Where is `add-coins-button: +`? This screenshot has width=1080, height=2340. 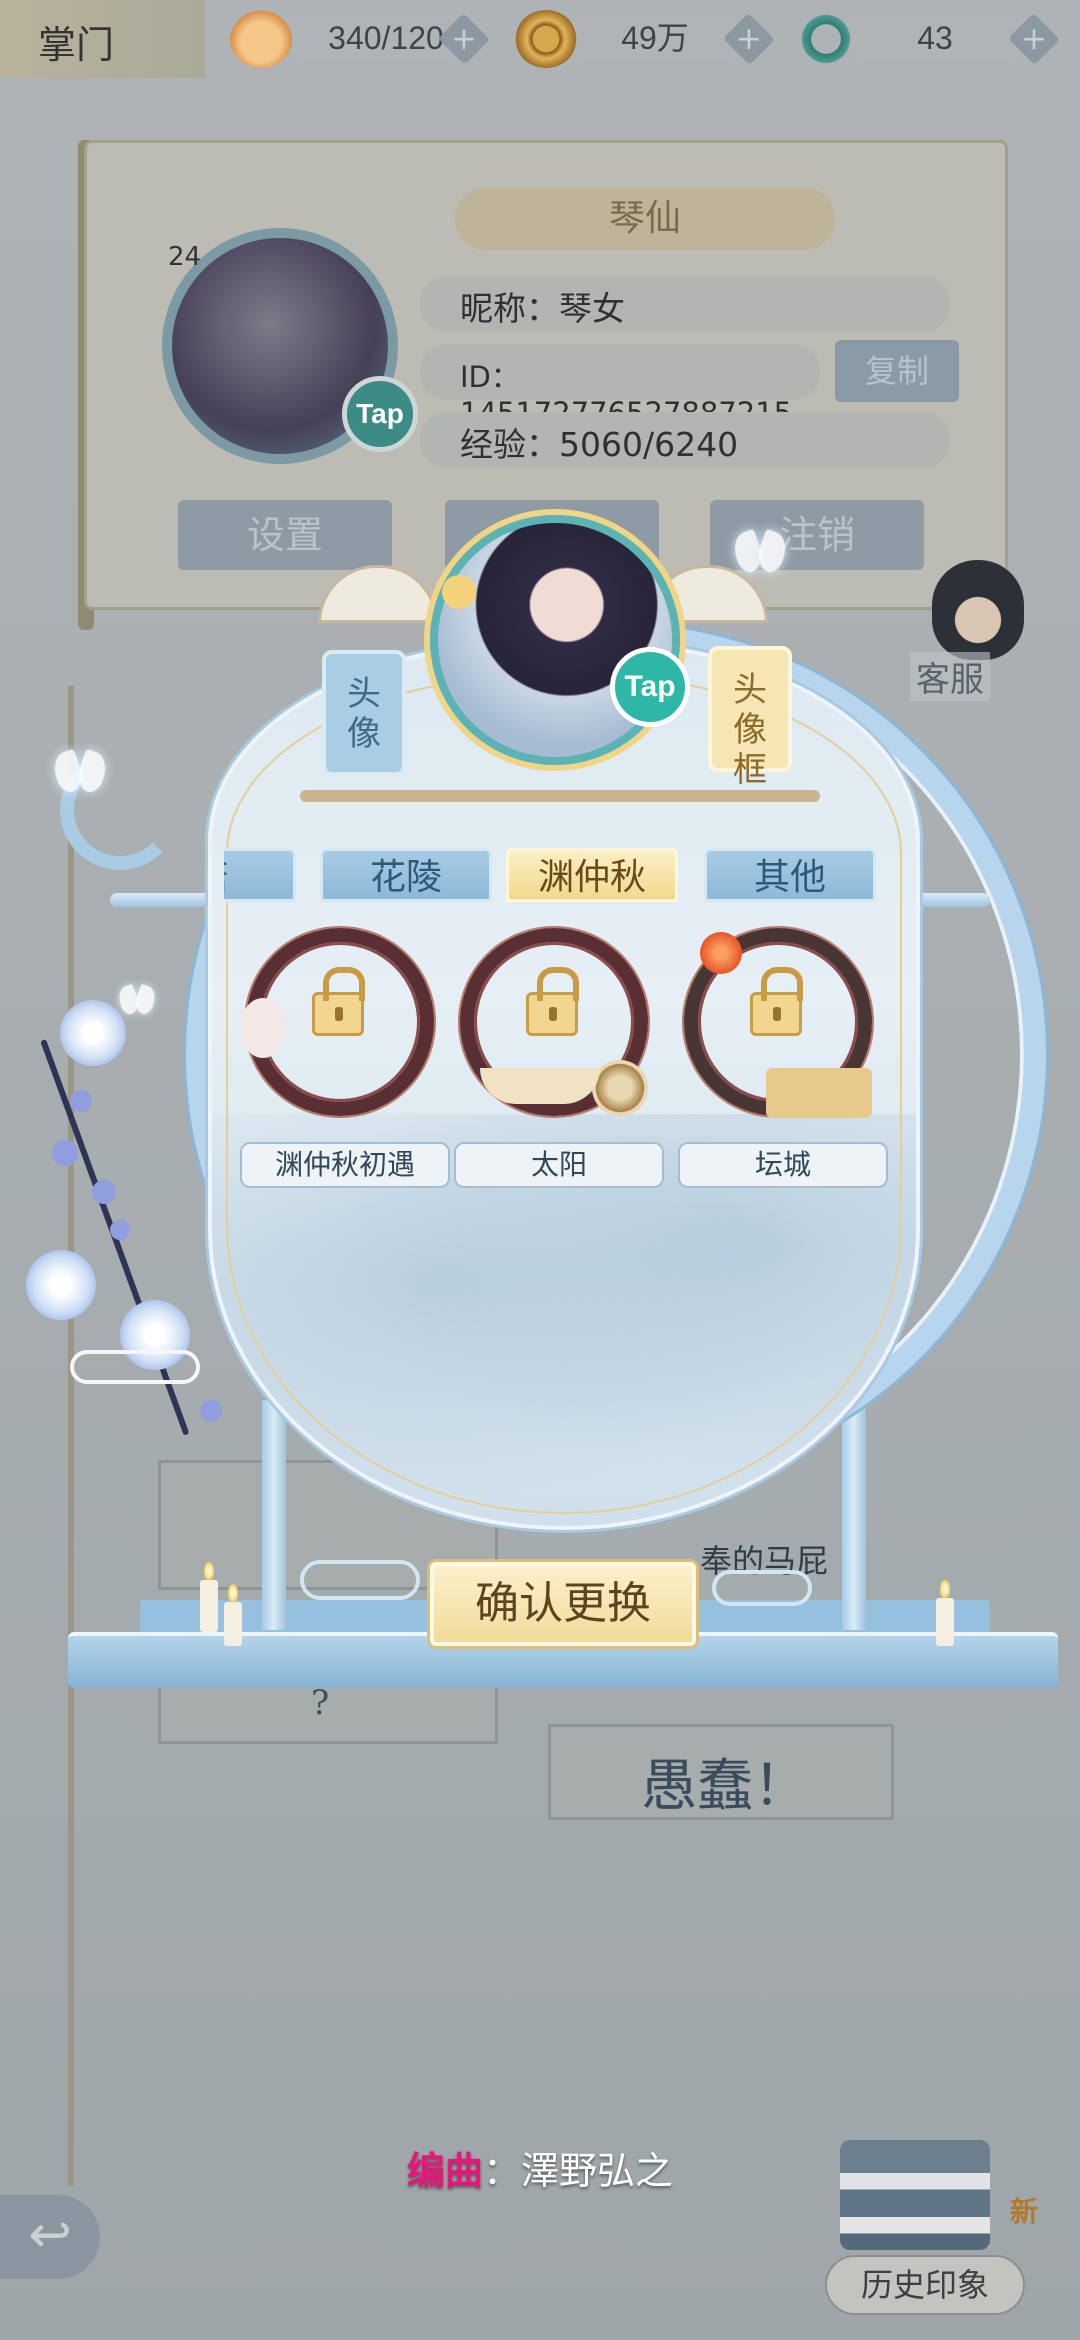
add-coins-button: + is located at coordinates (754, 38).